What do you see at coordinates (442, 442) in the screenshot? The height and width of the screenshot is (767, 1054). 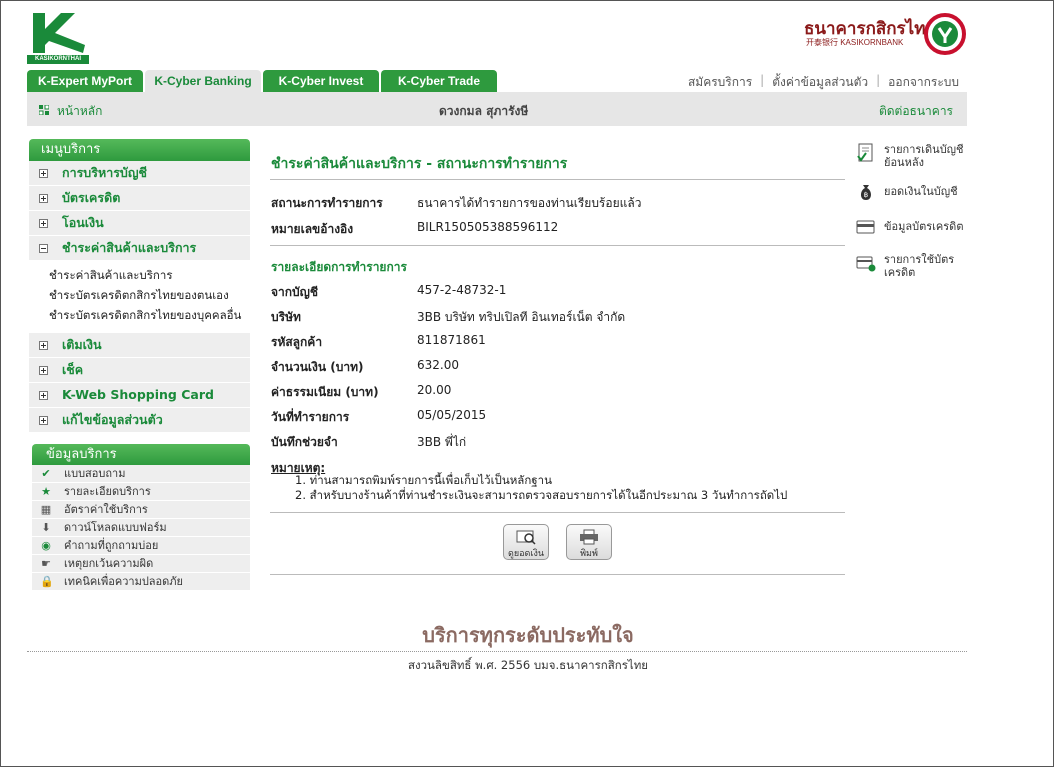 I see `detail-value-memo: 3BB พี่ไก่` at bounding box center [442, 442].